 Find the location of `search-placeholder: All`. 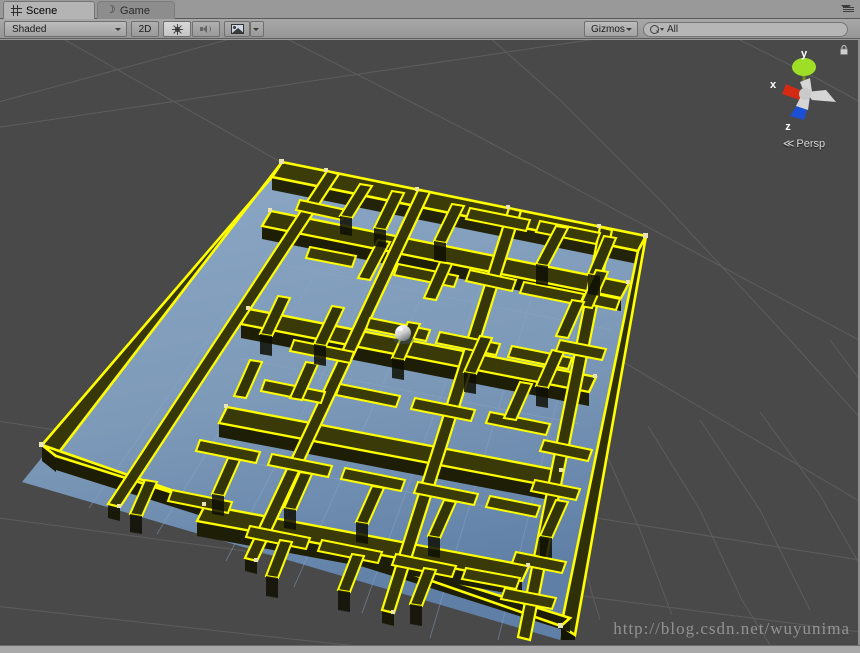

search-placeholder: All is located at coordinates (673, 29).